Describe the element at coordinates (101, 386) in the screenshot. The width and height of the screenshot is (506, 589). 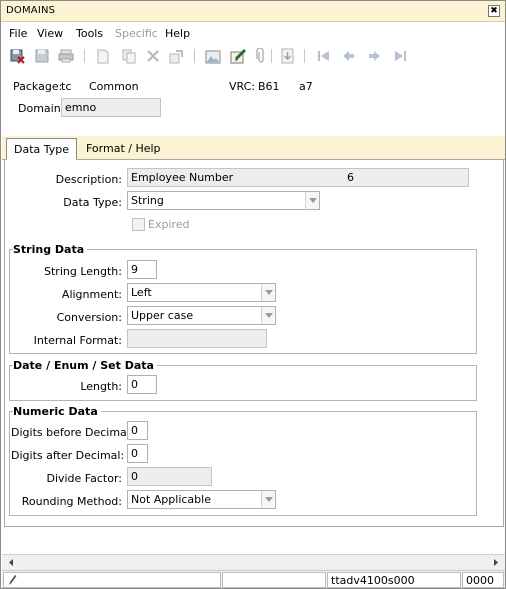
I see `date-length-label: Length:` at that location.